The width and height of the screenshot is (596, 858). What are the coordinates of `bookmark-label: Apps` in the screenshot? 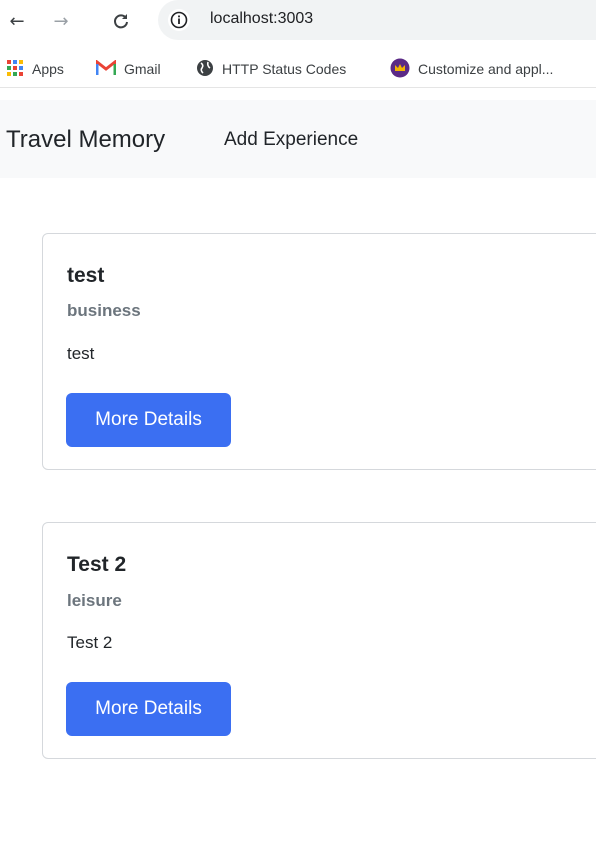 It's located at (48, 69).